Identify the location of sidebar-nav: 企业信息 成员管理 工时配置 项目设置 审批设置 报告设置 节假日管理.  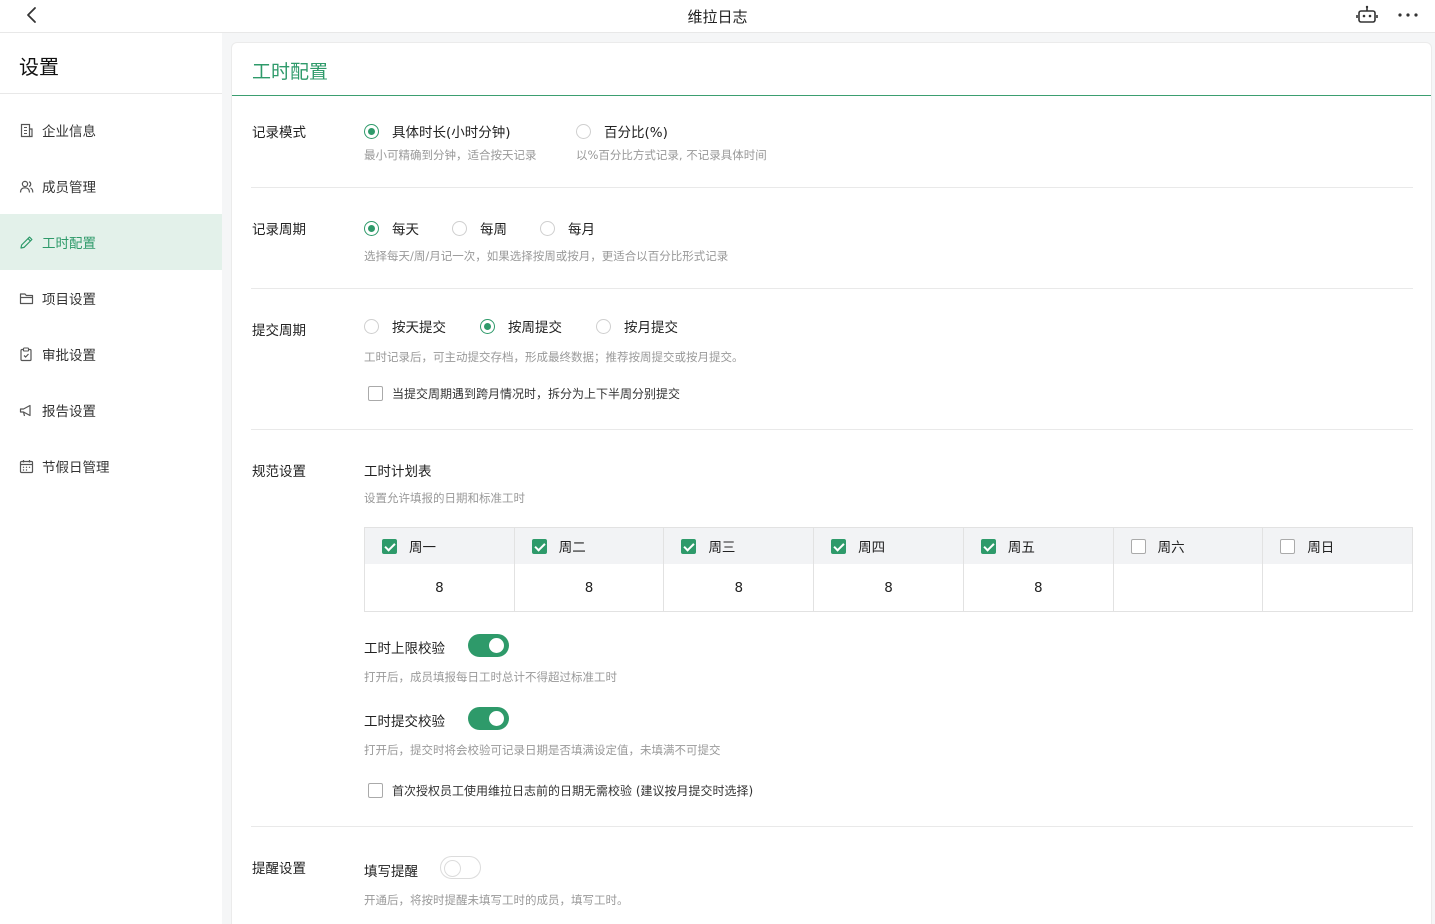
(111, 298).